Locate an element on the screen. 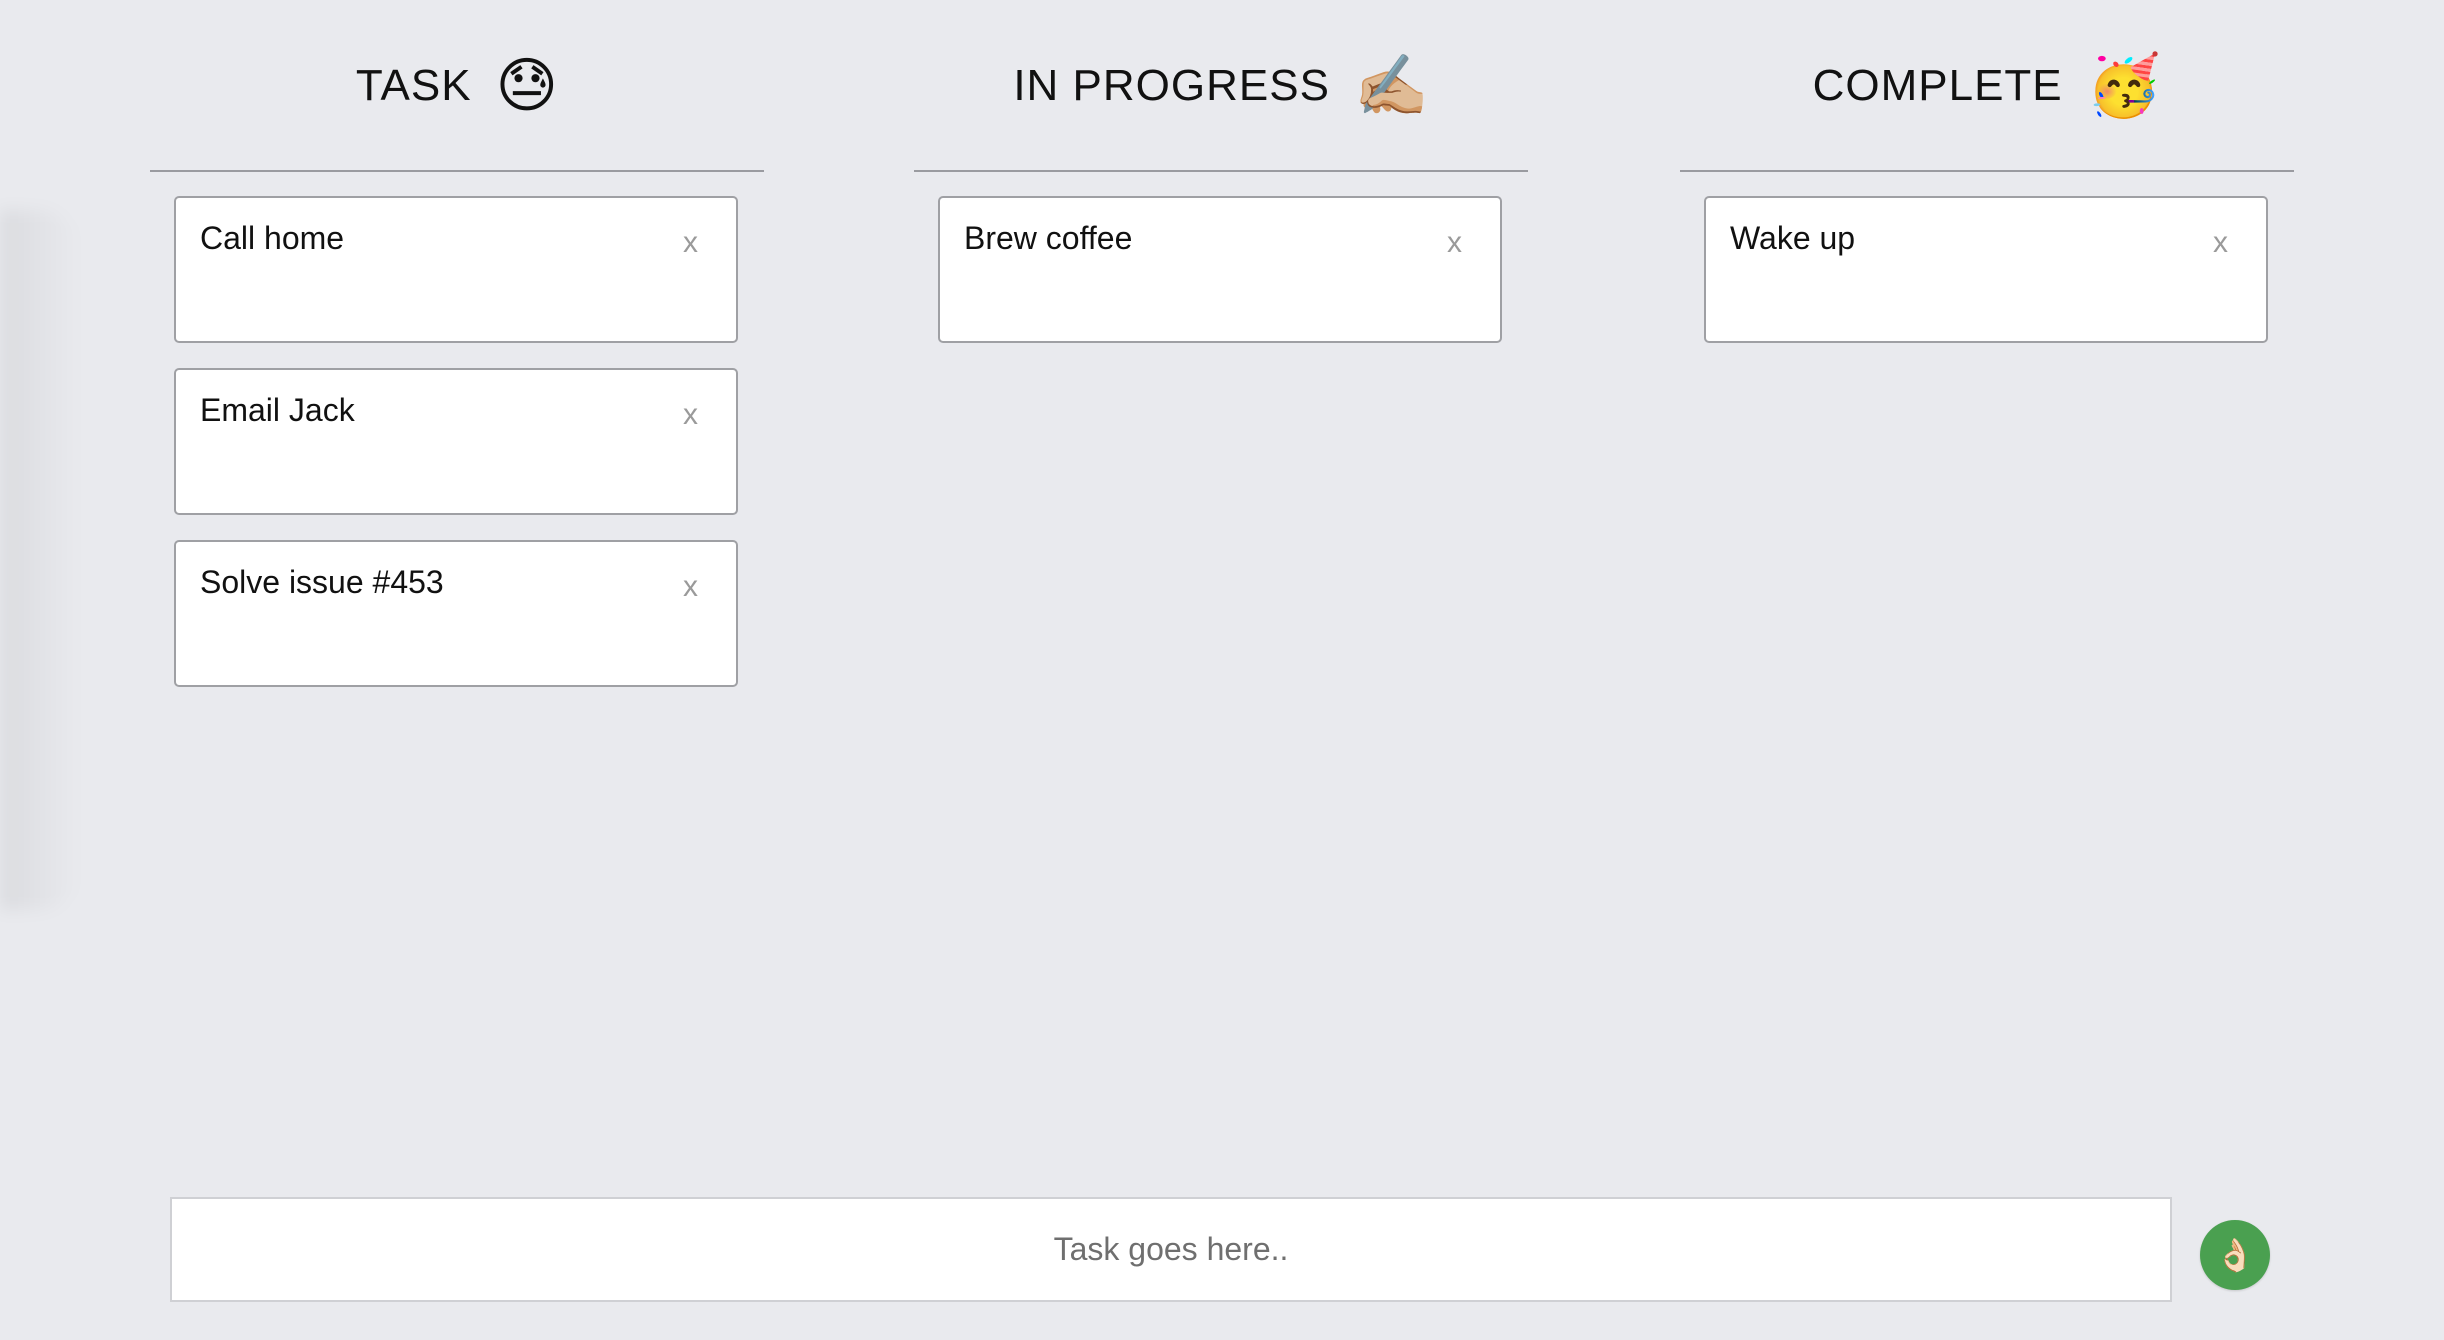  column-title: IN PROGRESS is located at coordinates (1171, 85).